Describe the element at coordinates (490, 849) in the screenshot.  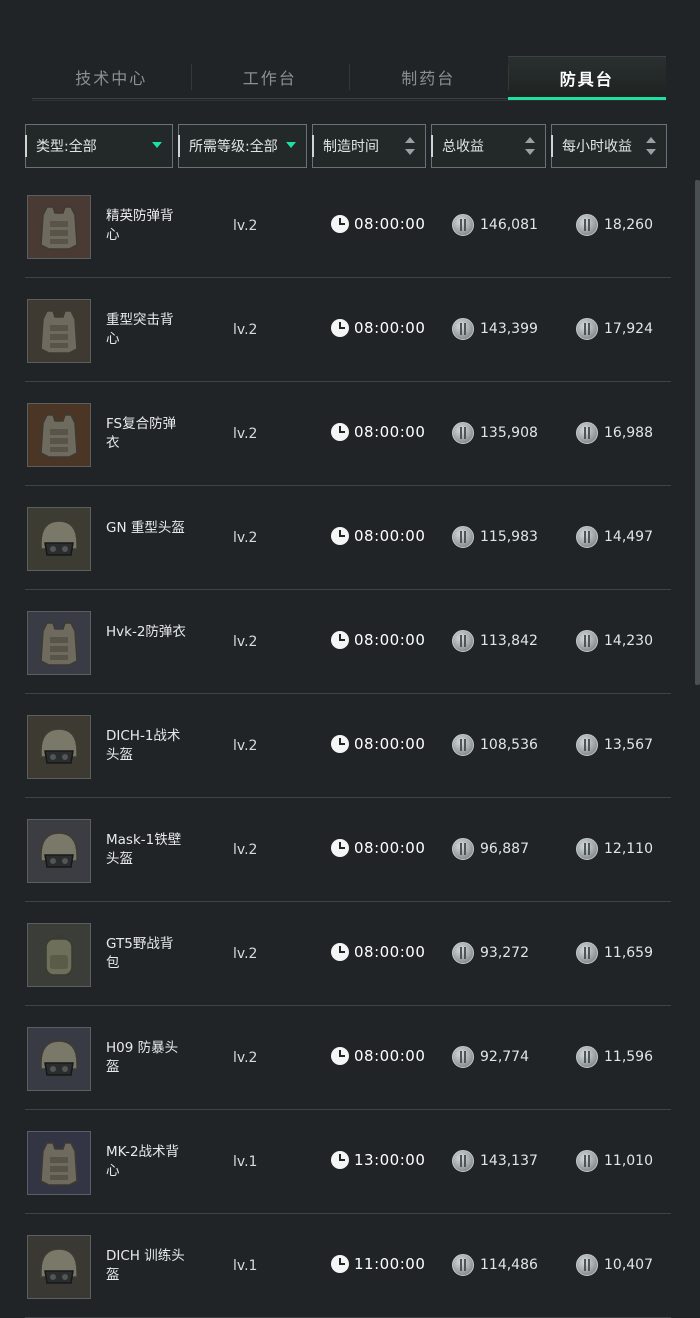
I see `total-profit: 96,887` at that location.